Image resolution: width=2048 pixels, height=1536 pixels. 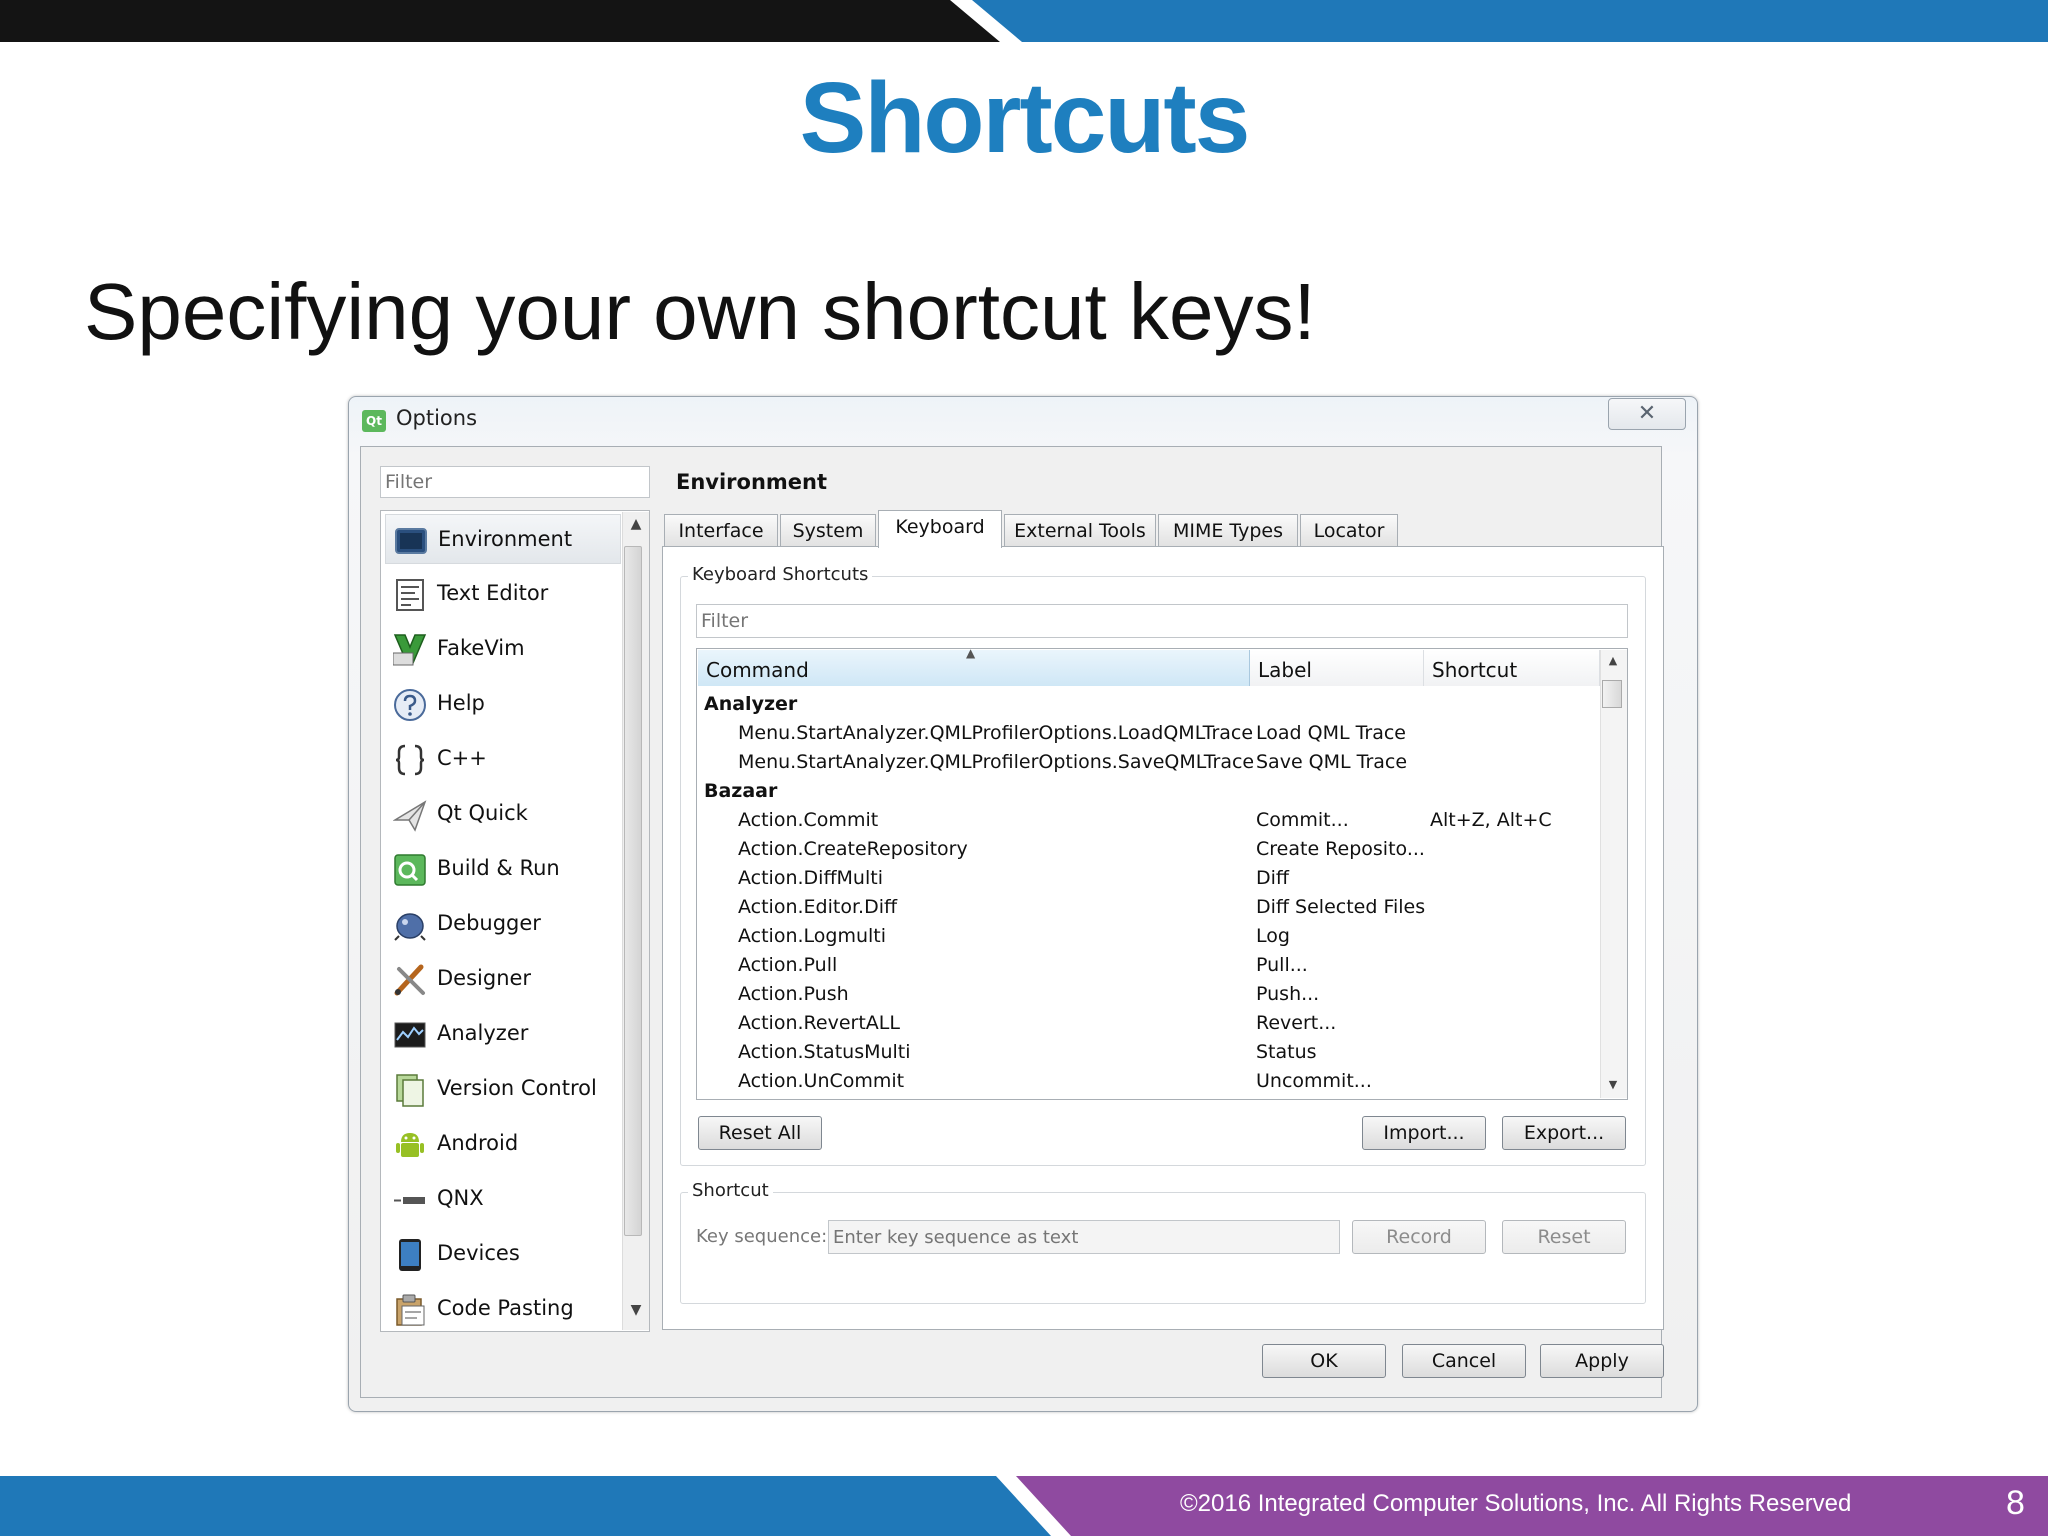 What do you see at coordinates (410, 1200) in the screenshot?
I see `qnx-icon` at bounding box center [410, 1200].